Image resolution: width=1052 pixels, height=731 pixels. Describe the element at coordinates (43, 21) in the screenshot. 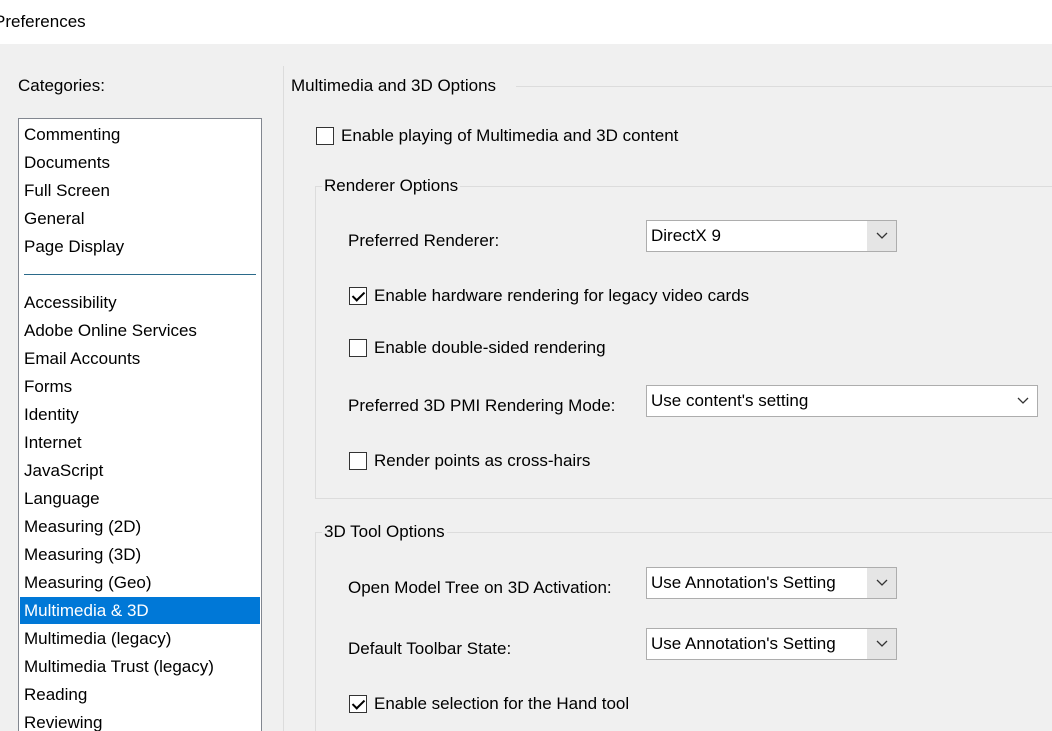

I see `window-title: Preferences` at that location.